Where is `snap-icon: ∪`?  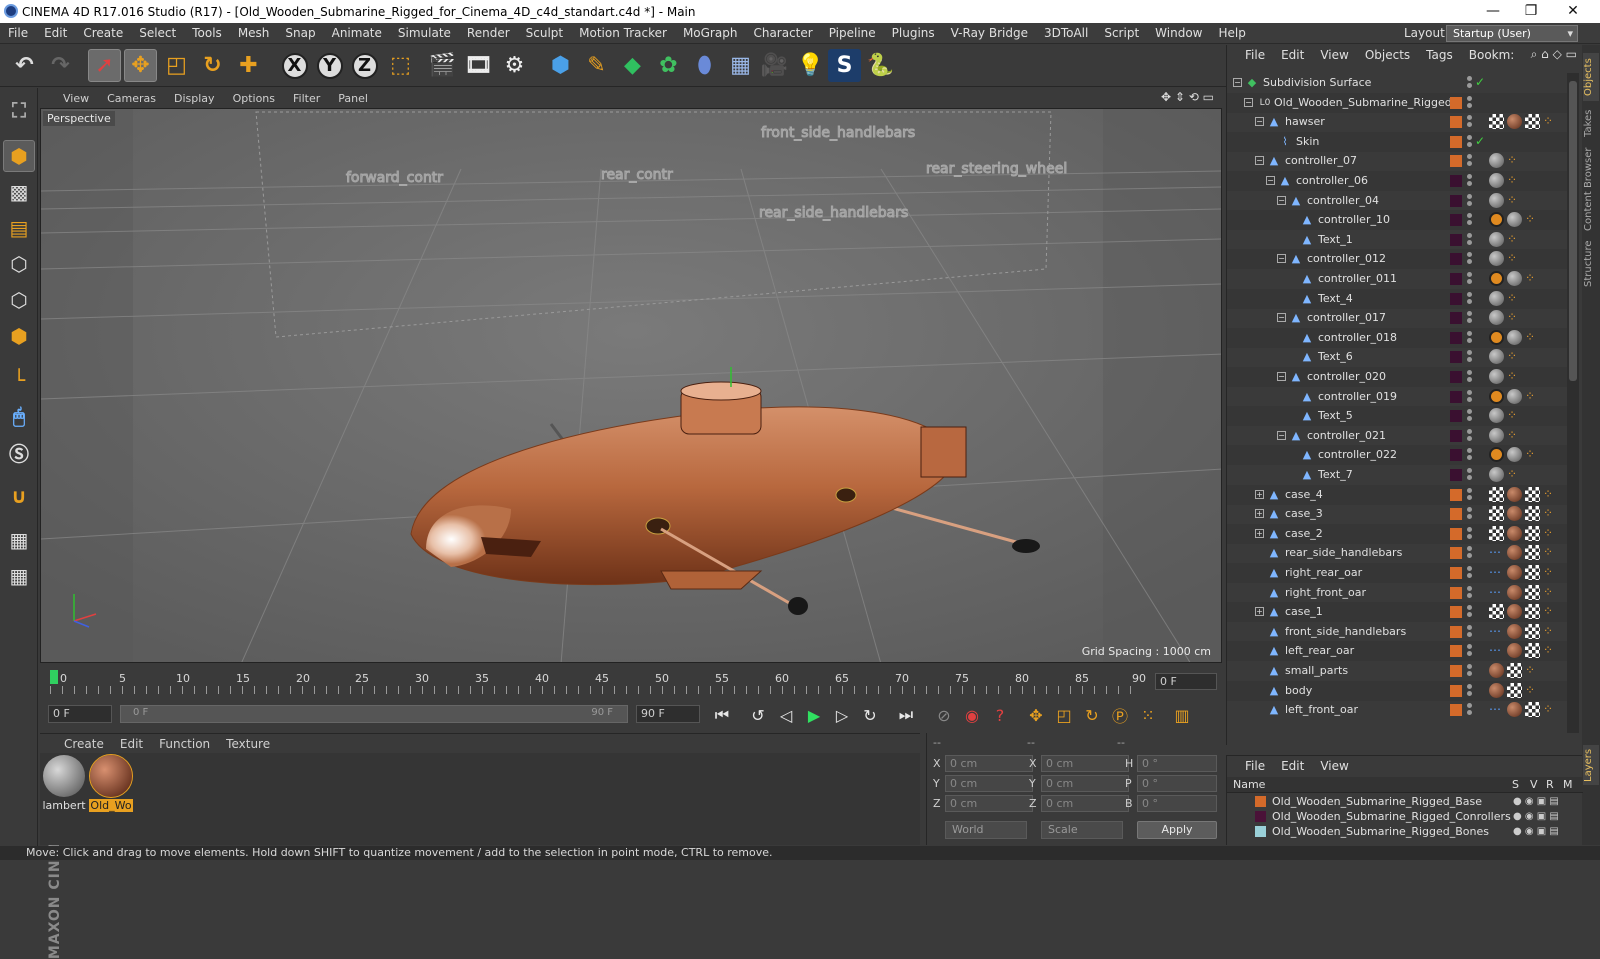
snap-icon: ∪ is located at coordinates (19, 496).